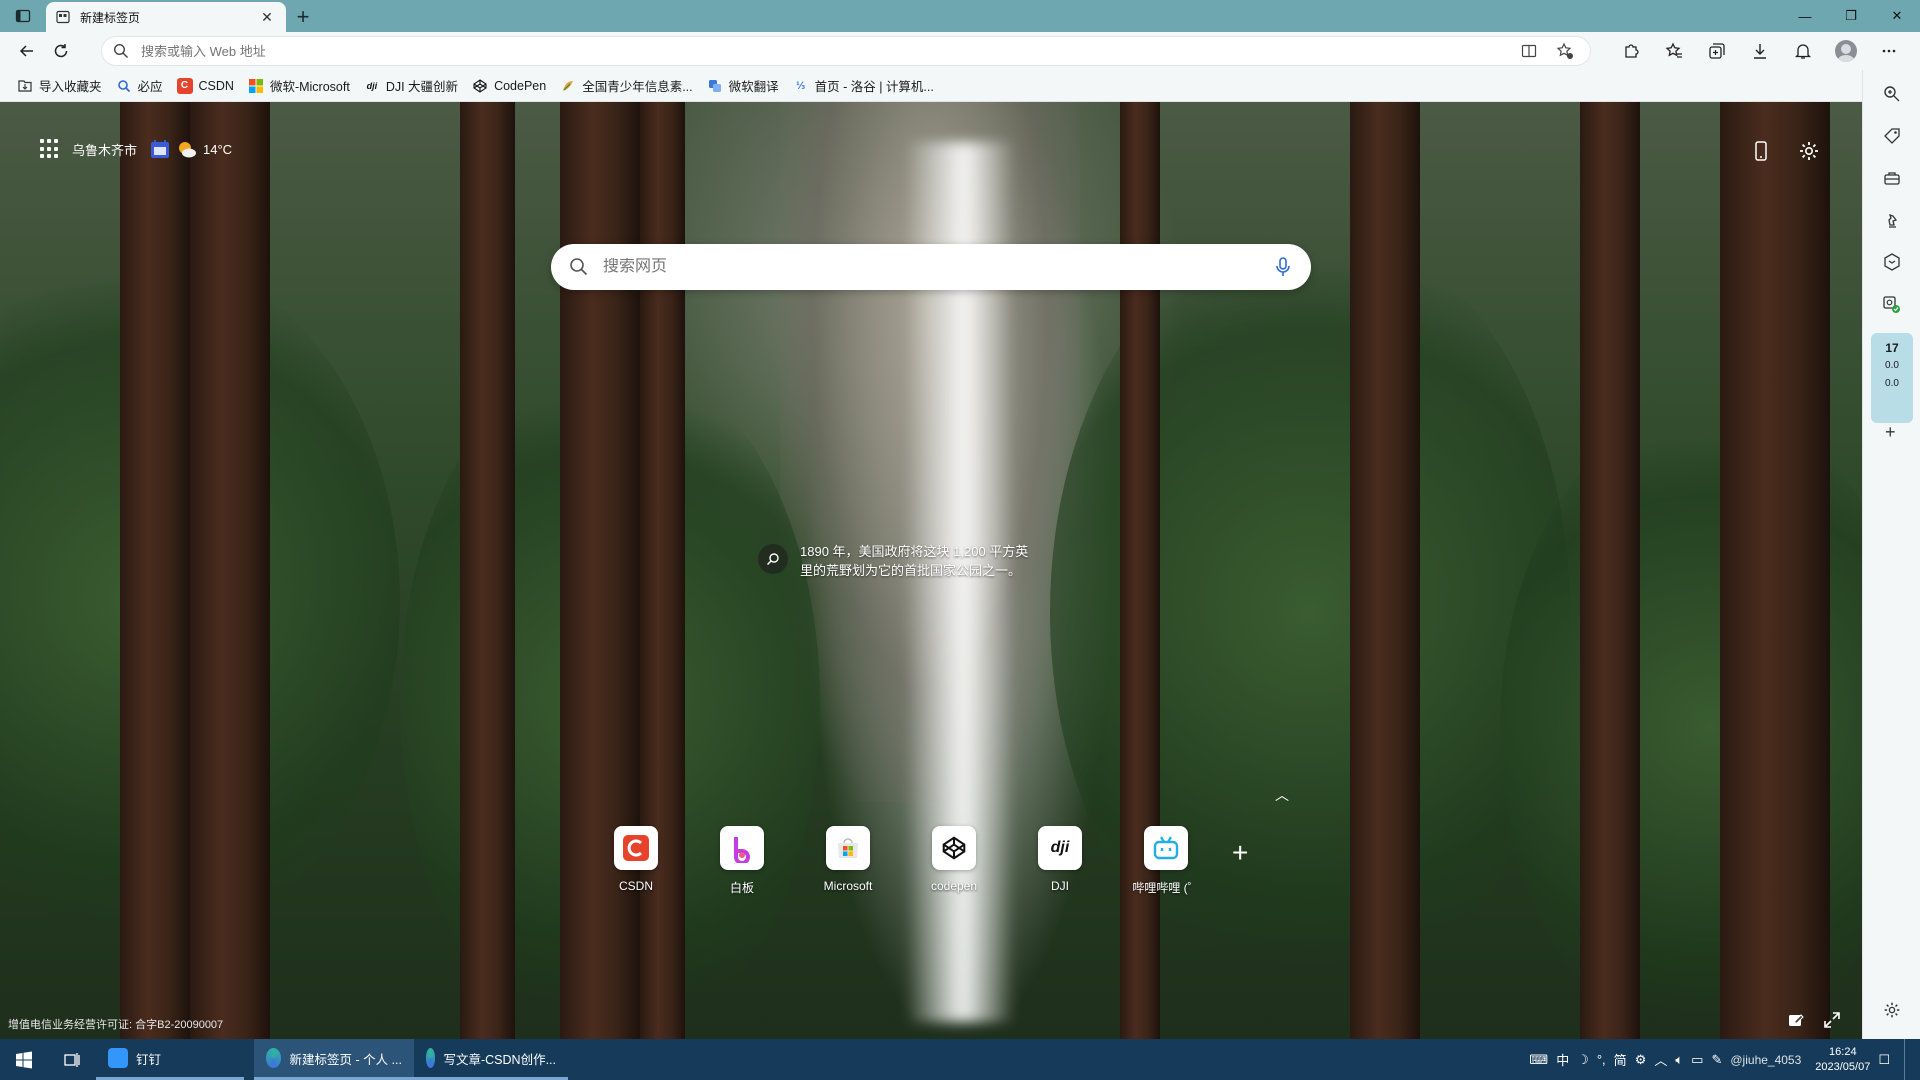  I want to click on sidebar-add-button: +, so click(1890, 432).